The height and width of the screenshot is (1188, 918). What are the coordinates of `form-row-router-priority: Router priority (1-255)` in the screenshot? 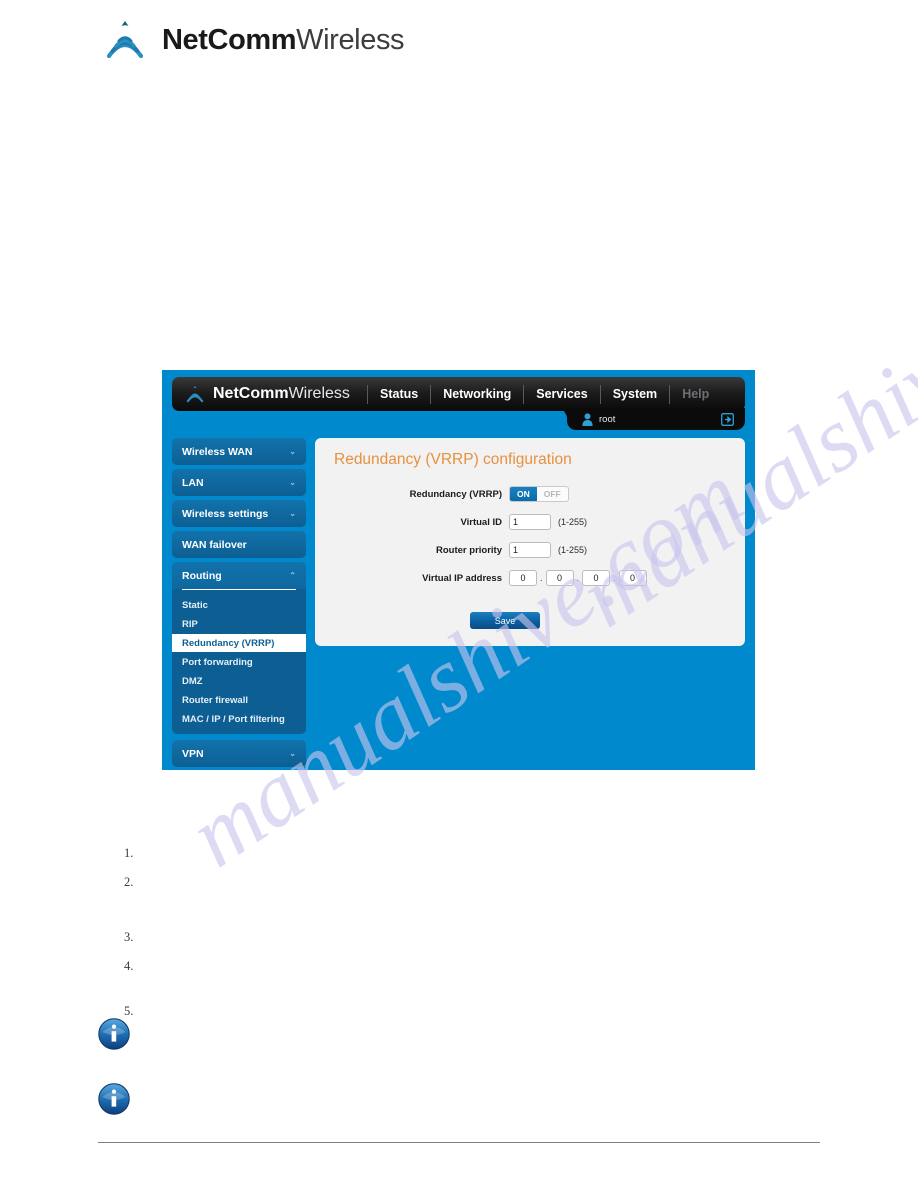 It's located at (530, 550).